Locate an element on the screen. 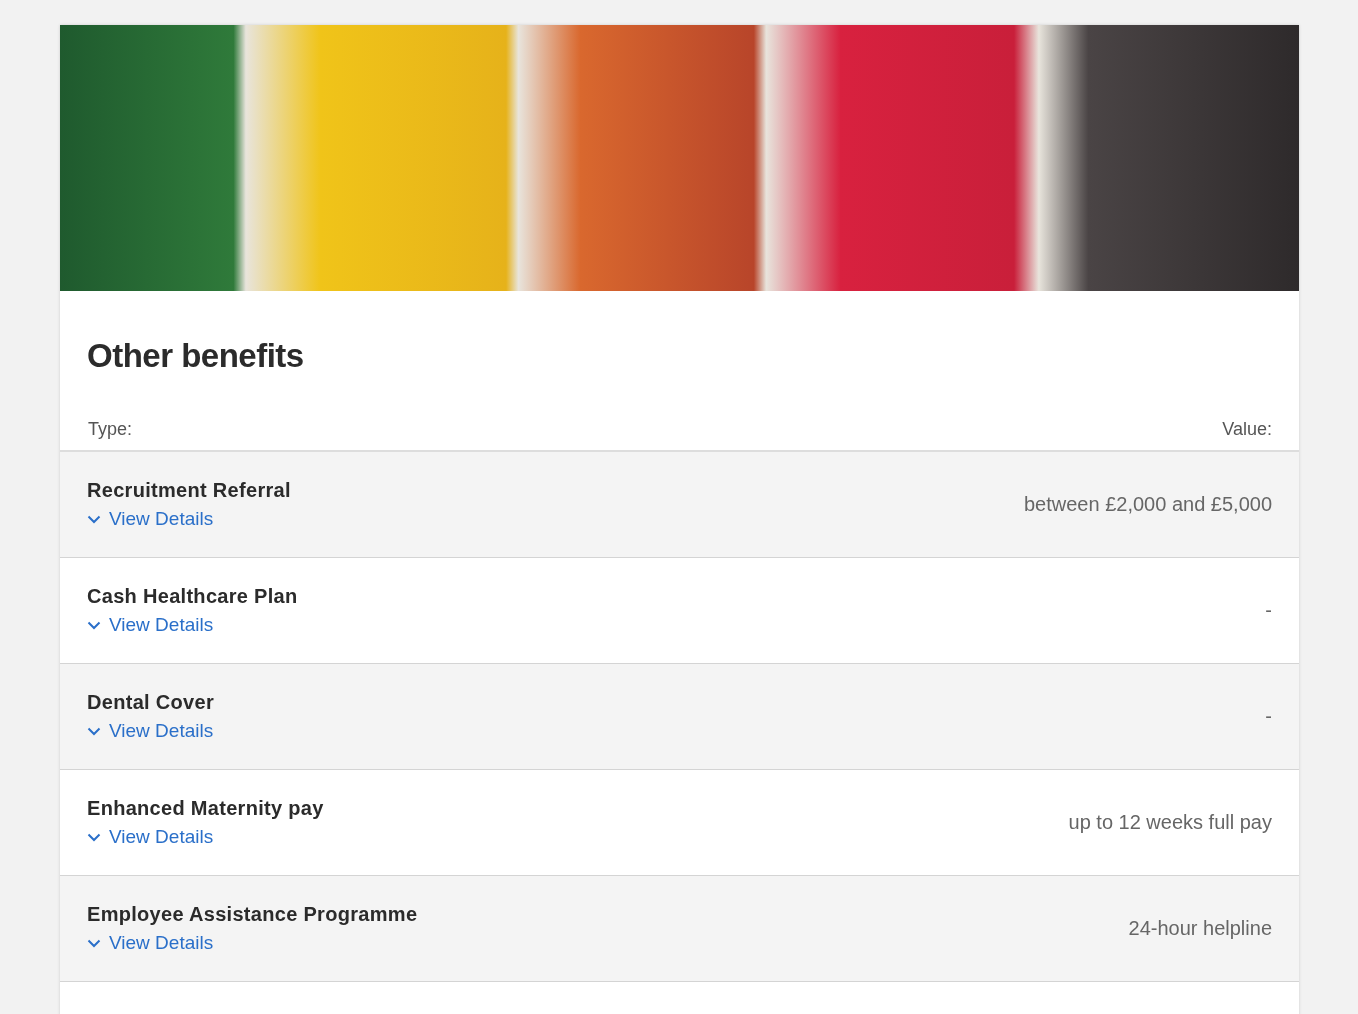  benefit-value: 24-hour helpline is located at coordinates (1200, 928).